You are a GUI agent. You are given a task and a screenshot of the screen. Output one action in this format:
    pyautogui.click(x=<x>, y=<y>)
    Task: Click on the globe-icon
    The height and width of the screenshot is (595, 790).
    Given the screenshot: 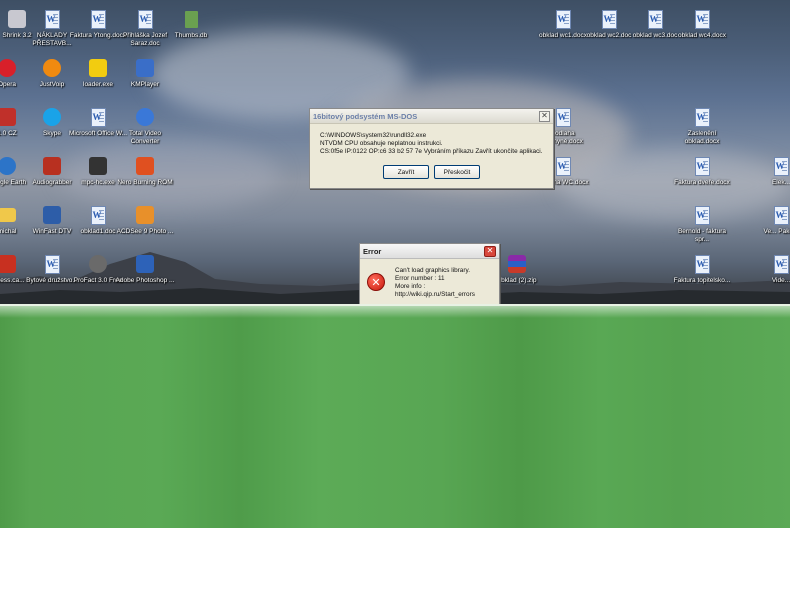 What is the action you would take?
    pyautogui.click(x=8, y=166)
    